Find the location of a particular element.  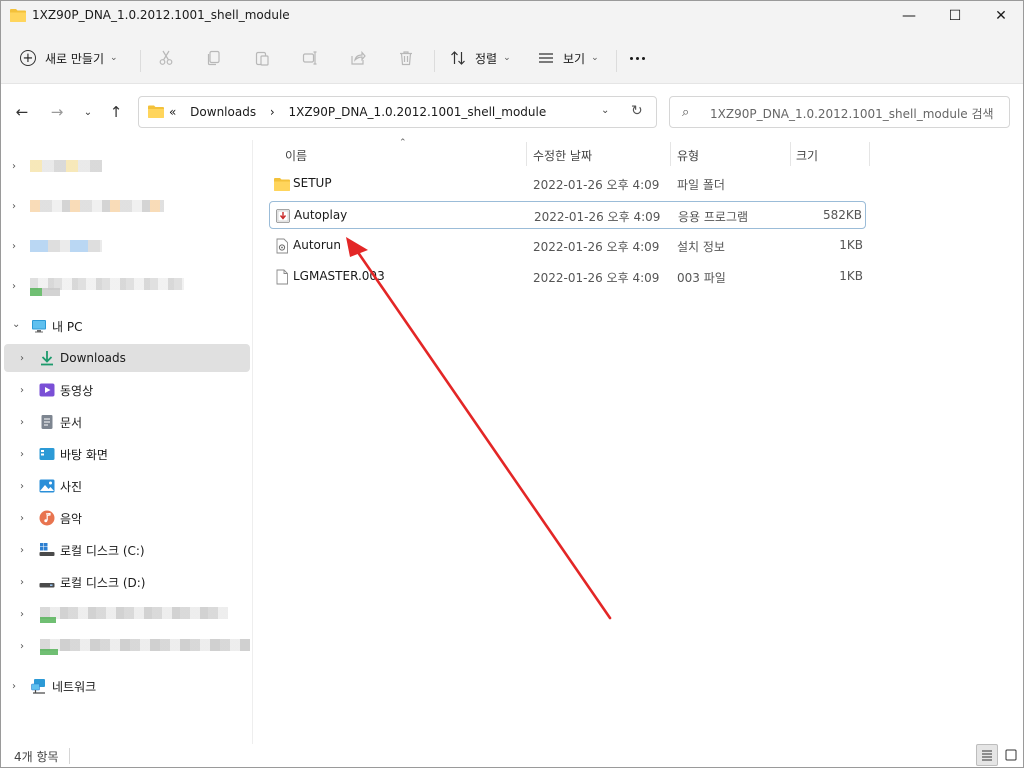

cut-button is located at coordinates (166, 58).